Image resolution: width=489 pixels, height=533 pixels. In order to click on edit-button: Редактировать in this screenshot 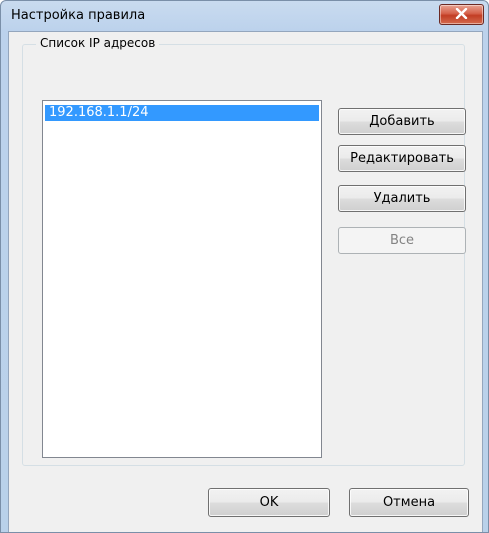, I will do `click(402, 158)`.